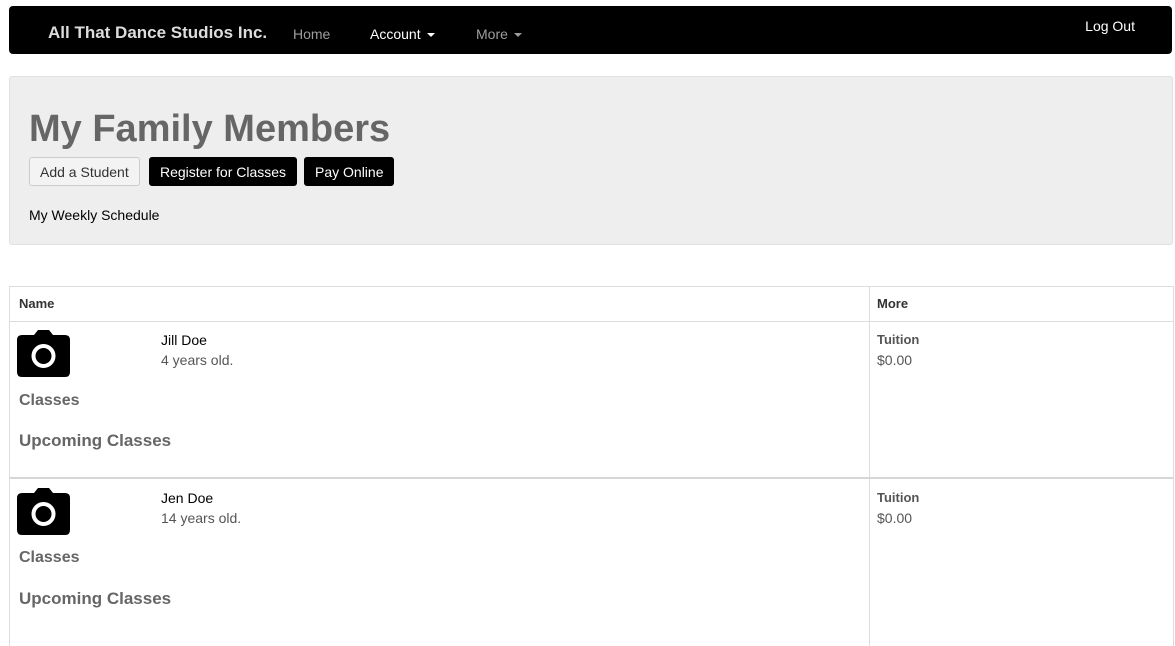  I want to click on student-name: Jen Doe, so click(187, 498).